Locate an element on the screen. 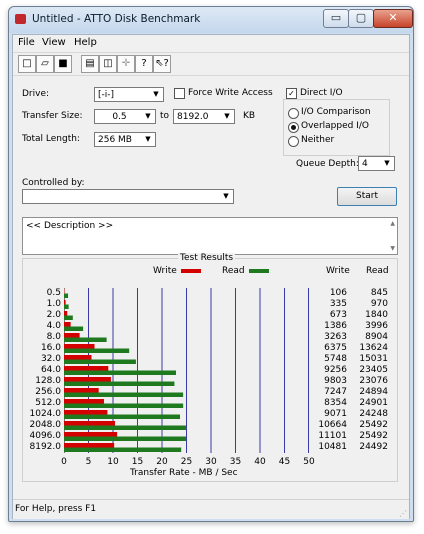  legend-write-swatch is located at coordinates (191, 271).